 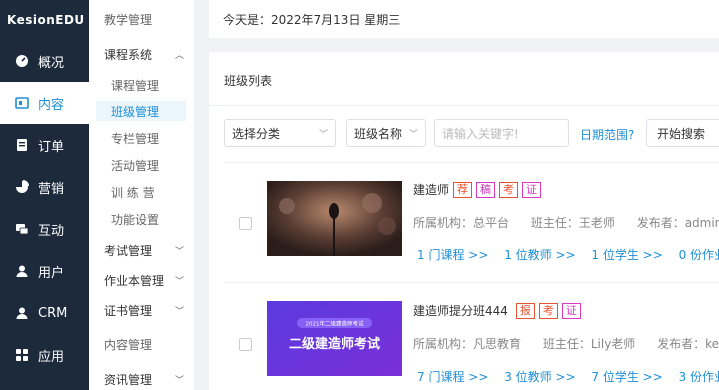 I want to click on date-range-link: 日期范围?, so click(x=607, y=134).